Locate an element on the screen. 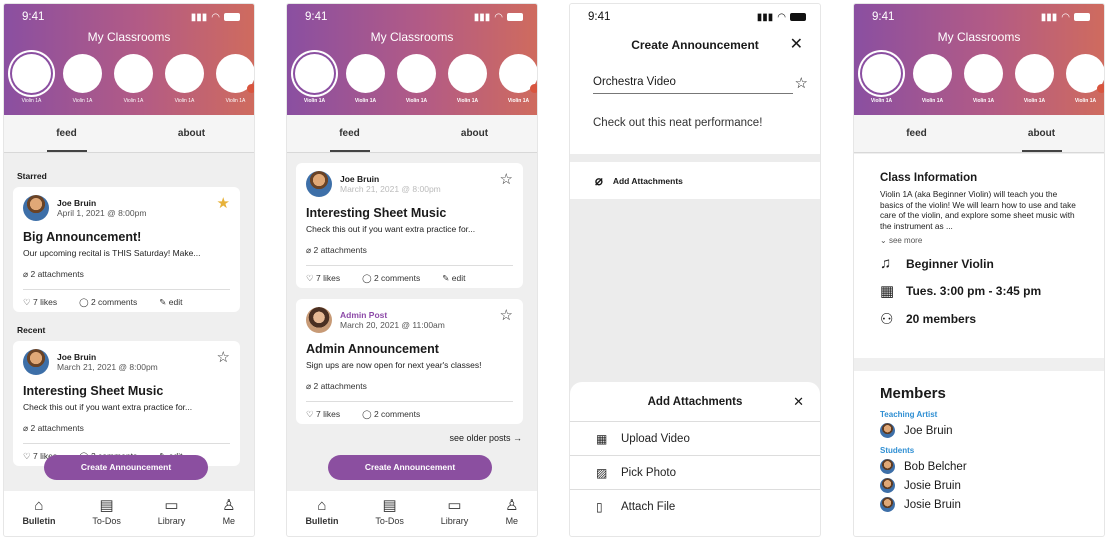  starred-heading: Starred is located at coordinates (32, 176).